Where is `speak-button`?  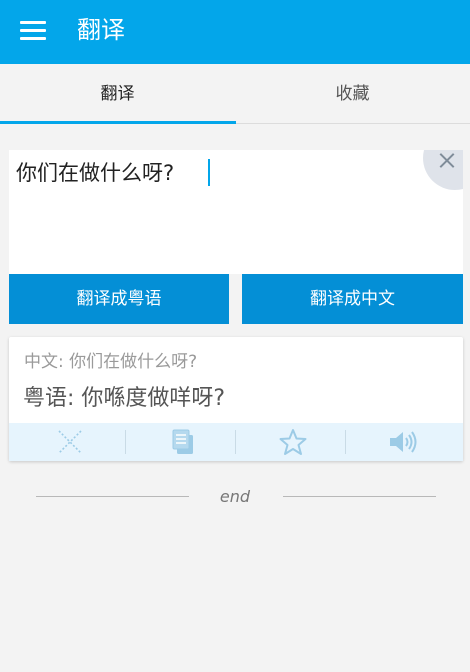
speak-button is located at coordinates (402, 442).